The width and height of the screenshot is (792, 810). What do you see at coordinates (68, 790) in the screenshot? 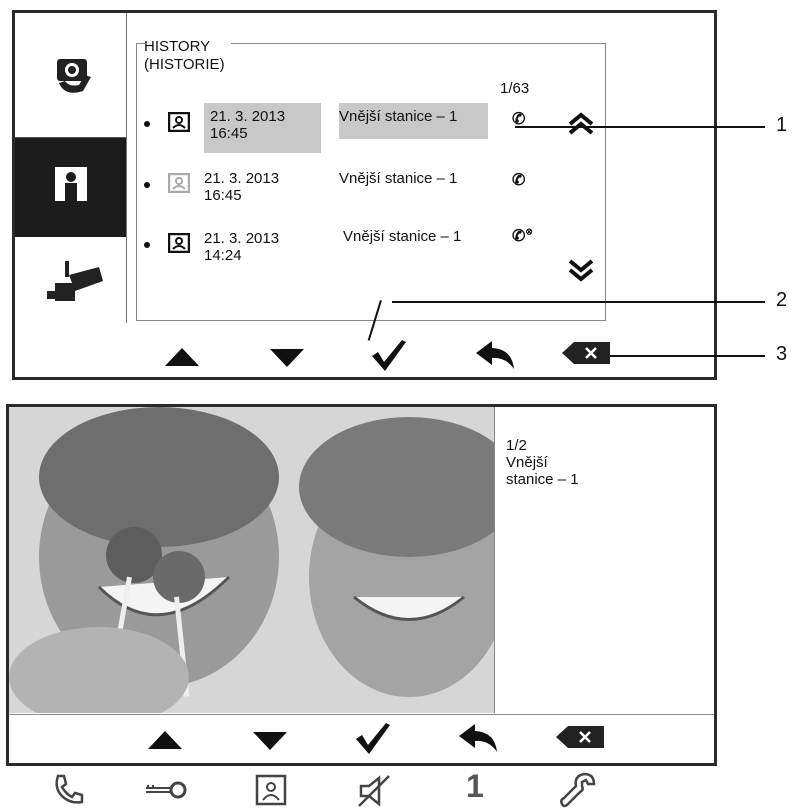
I see `phone-icon` at bounding box center [68, 790].